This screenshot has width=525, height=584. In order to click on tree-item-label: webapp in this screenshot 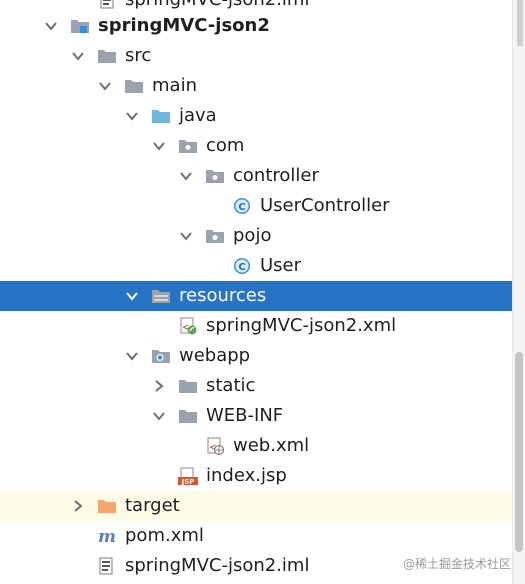, I will do `click(215, 355)`.